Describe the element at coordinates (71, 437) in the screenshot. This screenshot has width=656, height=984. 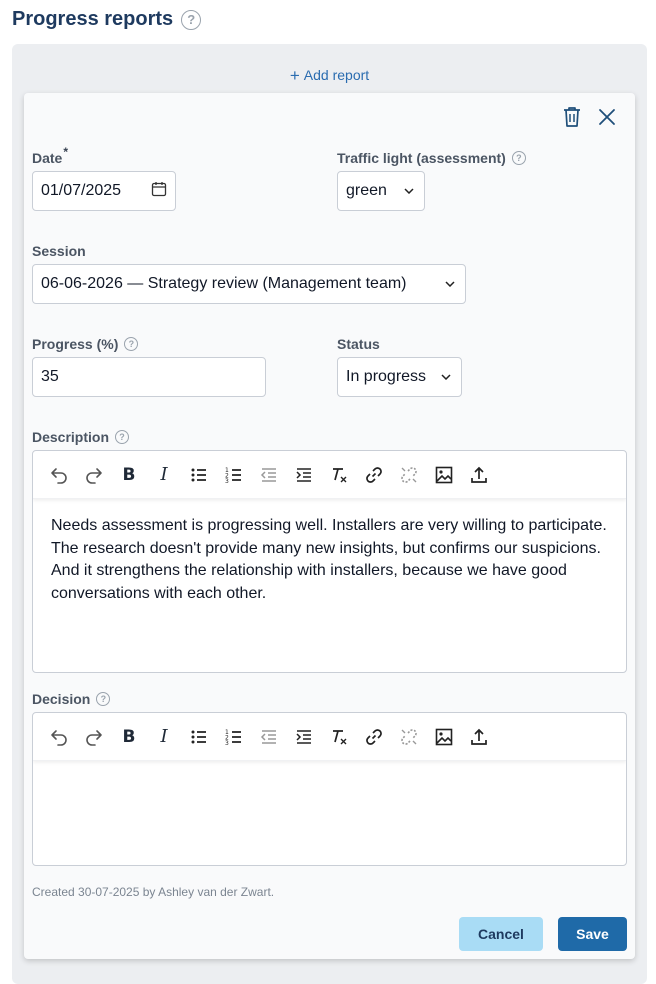
I see `description-label-text: Description` at that location.